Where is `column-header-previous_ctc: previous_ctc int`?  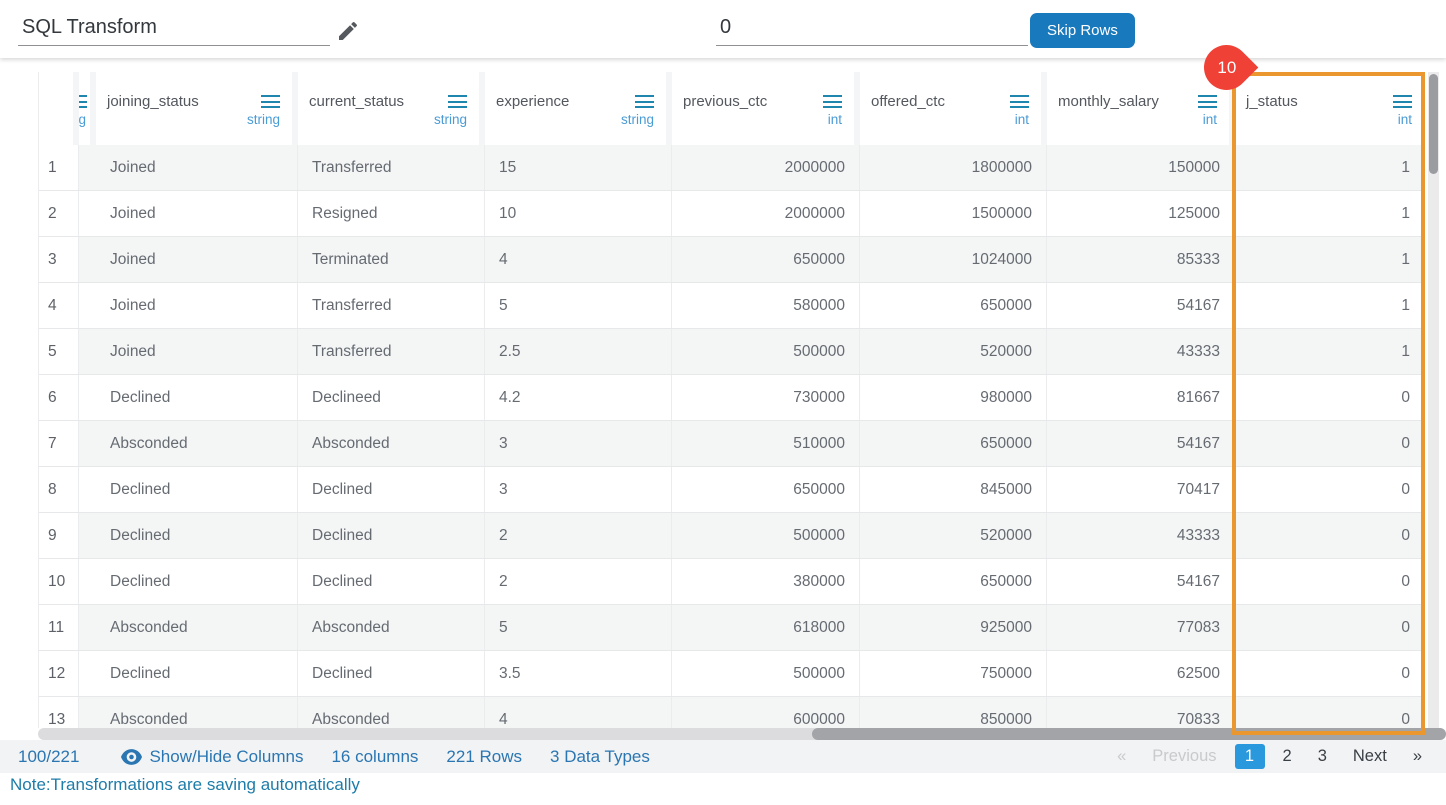 column-header-previous_ctc: previous_ctc int is located at coordinates (766, 108).